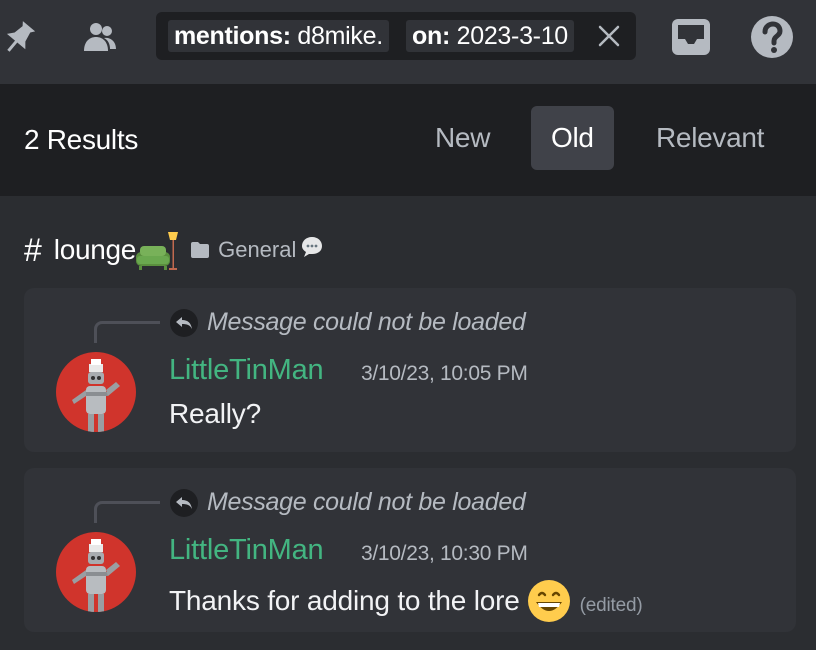 Image resolution: width=816 pixels, height=650 pixels. What do you see at coordinates (444, 373) in the screenshot?
I see `message-timestamp: 3/10/23, 10:05 PM` at bounding box center [444, 373].